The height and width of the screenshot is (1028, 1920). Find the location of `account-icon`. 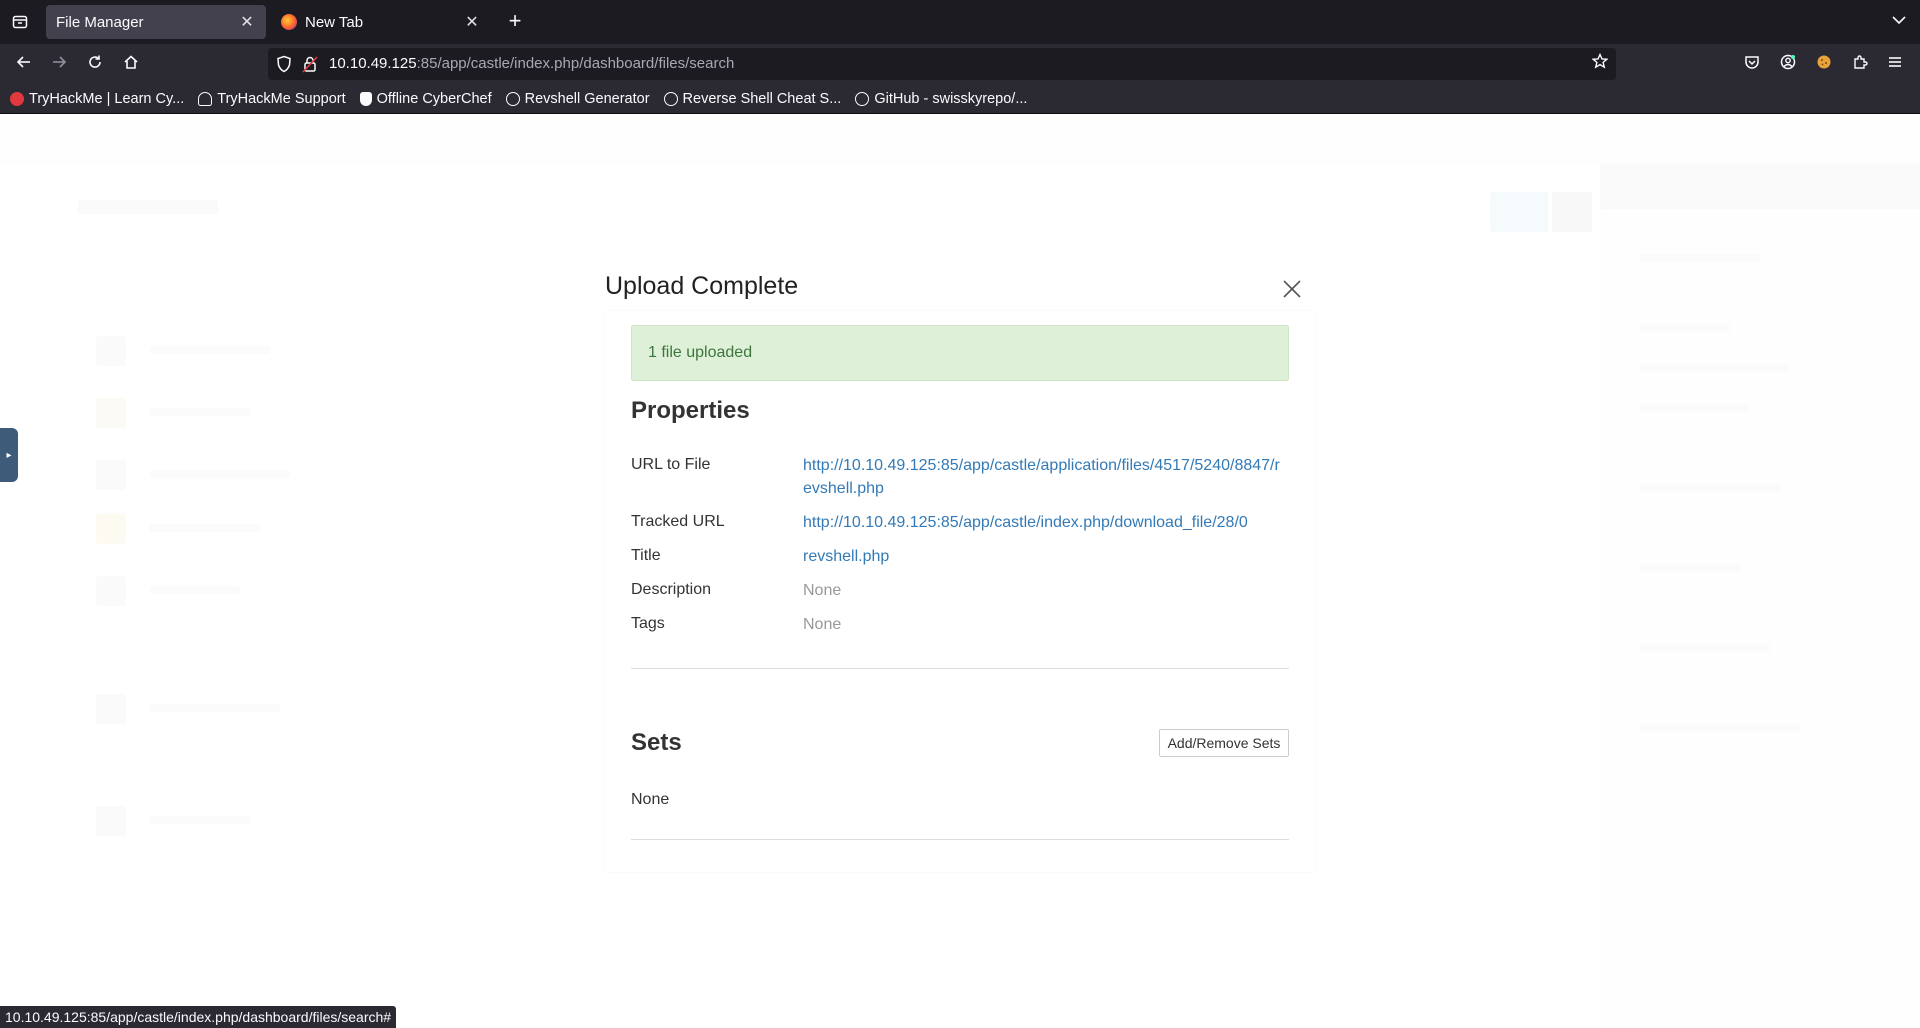

account-icon is located at coordinates (1788, 64).